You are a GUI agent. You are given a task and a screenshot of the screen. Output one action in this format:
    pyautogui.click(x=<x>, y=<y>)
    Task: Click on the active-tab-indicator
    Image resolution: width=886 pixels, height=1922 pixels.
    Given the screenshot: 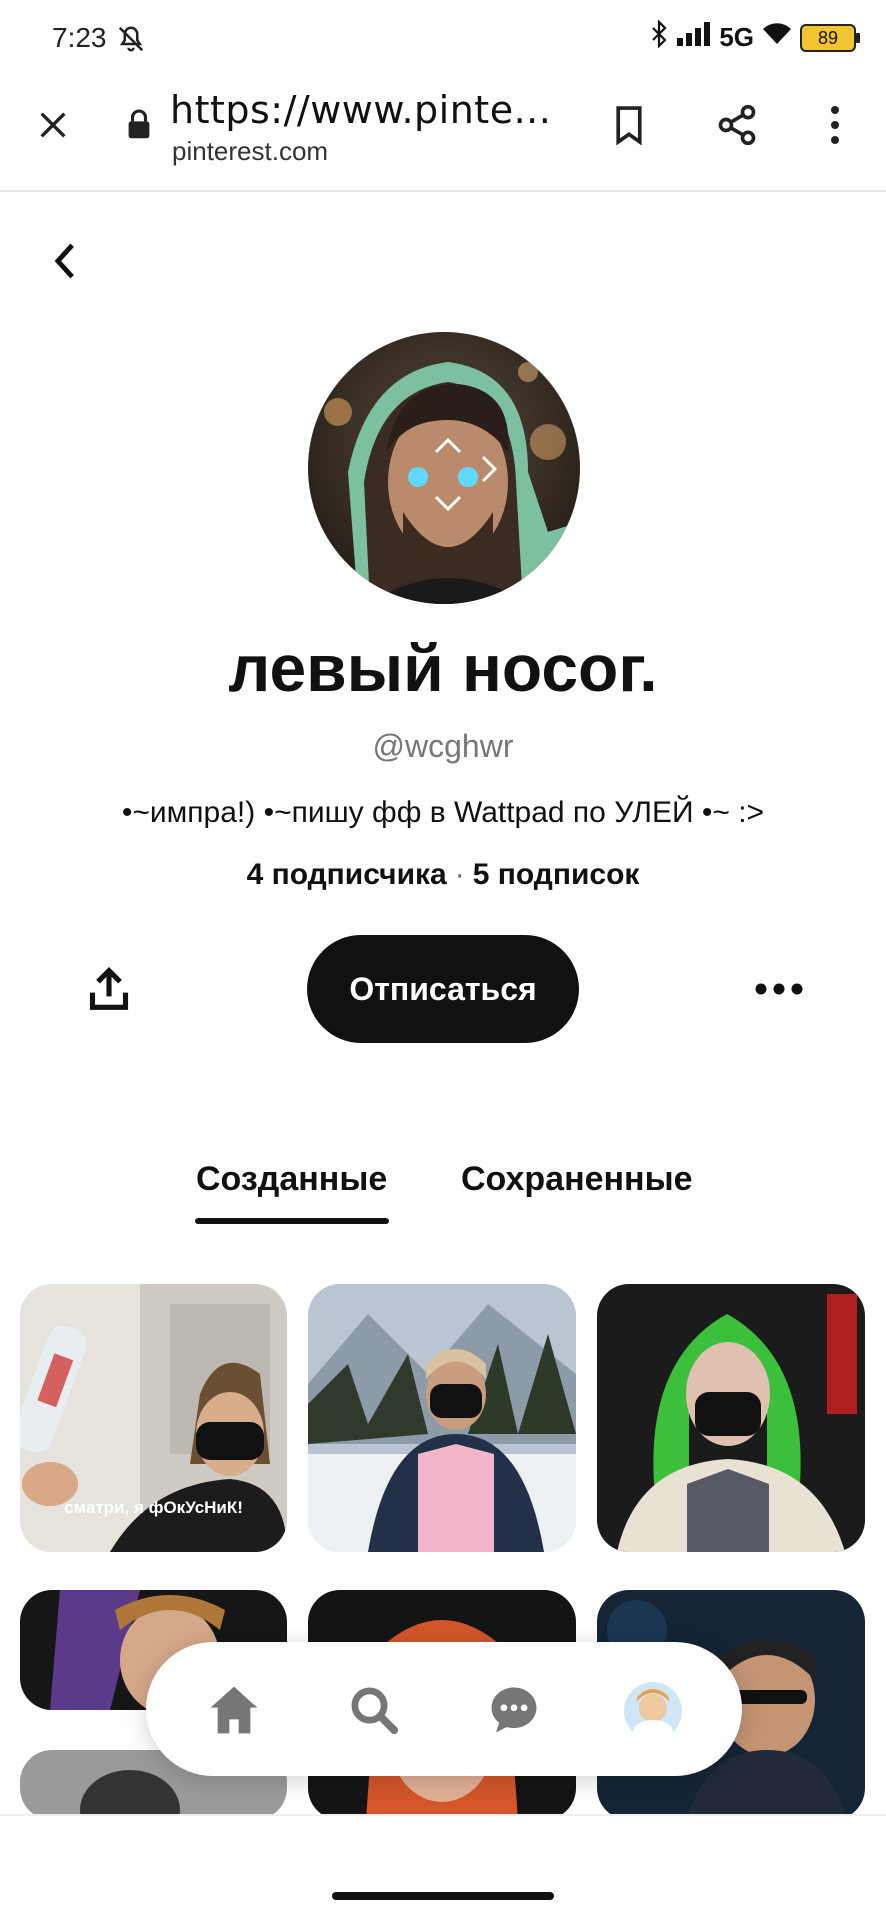 What is the action you would take?
    pyautogui.click(x=292, y=1221)
    